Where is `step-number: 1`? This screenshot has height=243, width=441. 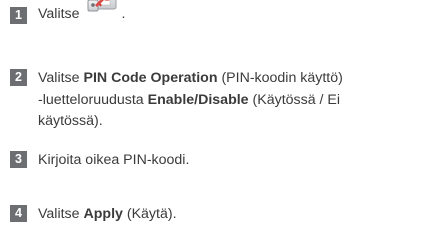 step-number: 1 is located at coordinates (18, 15).